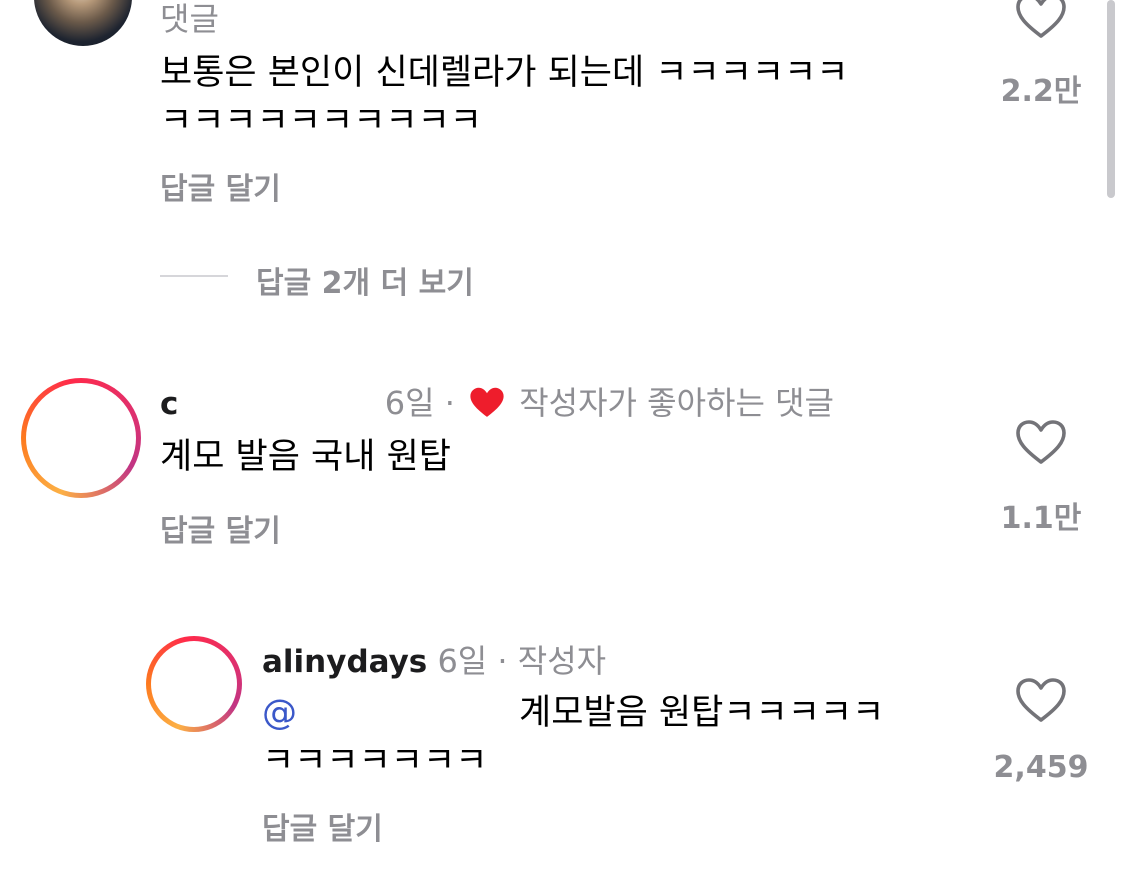 The width and height of the screenshot is (1125, 882). What do you see at coordinates (279, 713) in the screenshot?
I see `mention-link: @` at bounding box center [279, 713].